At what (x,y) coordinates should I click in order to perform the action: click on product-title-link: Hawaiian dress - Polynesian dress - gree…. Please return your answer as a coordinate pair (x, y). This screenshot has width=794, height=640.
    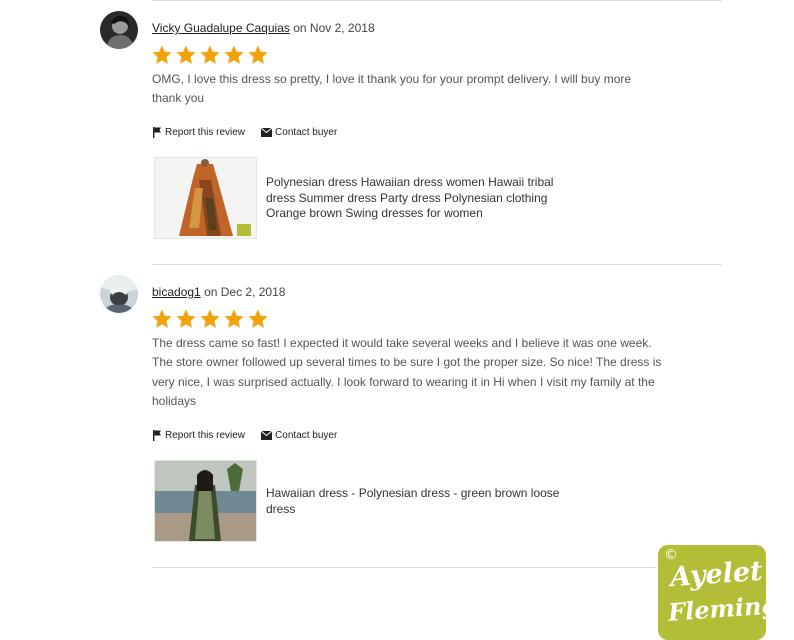
    Looking at the image, I should click on (416, 501).